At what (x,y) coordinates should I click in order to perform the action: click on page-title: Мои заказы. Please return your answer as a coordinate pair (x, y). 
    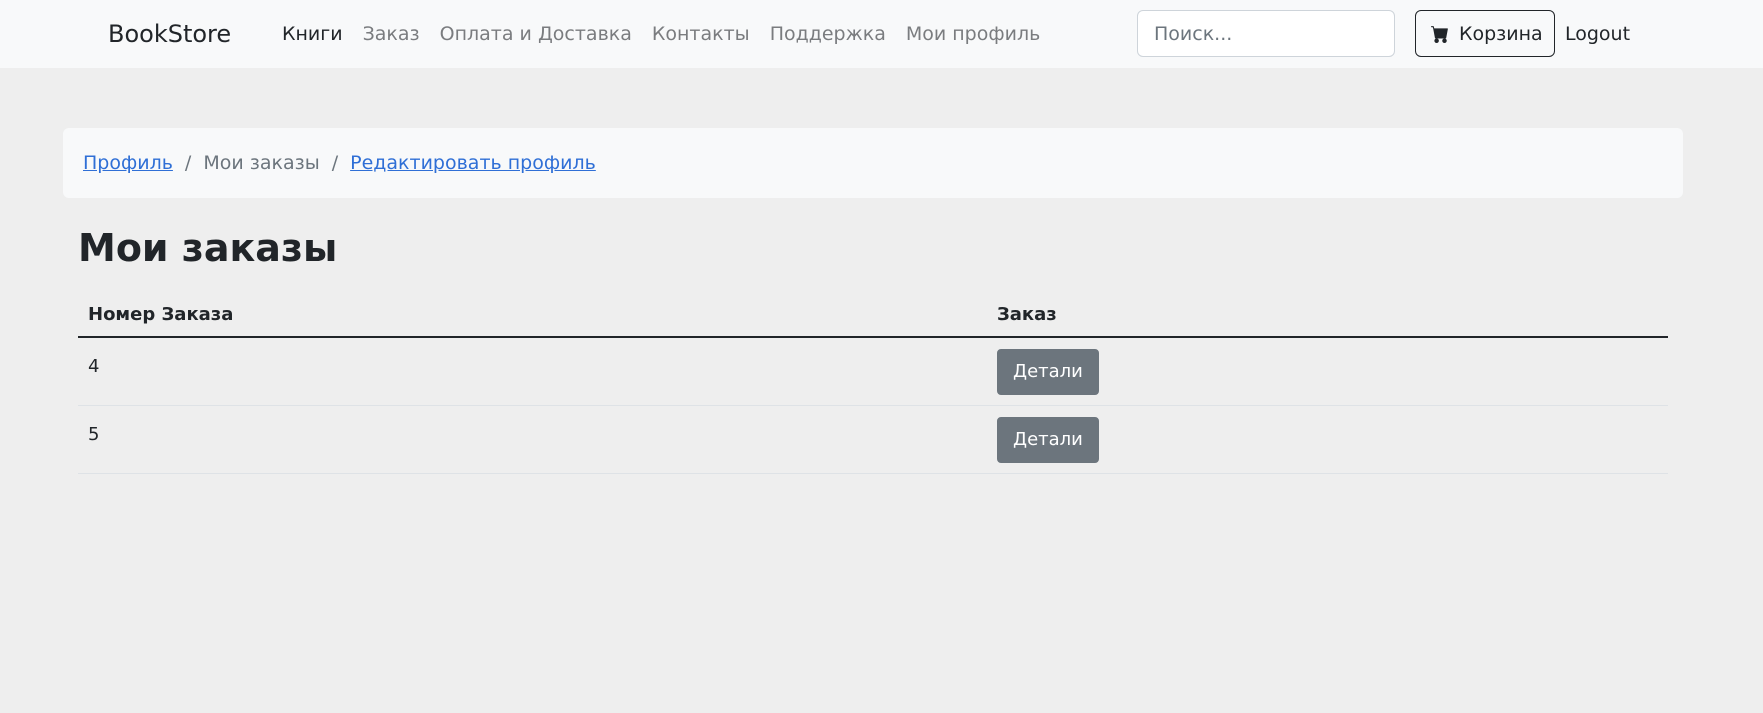
    Looking at the image, I should click on (208, 248).